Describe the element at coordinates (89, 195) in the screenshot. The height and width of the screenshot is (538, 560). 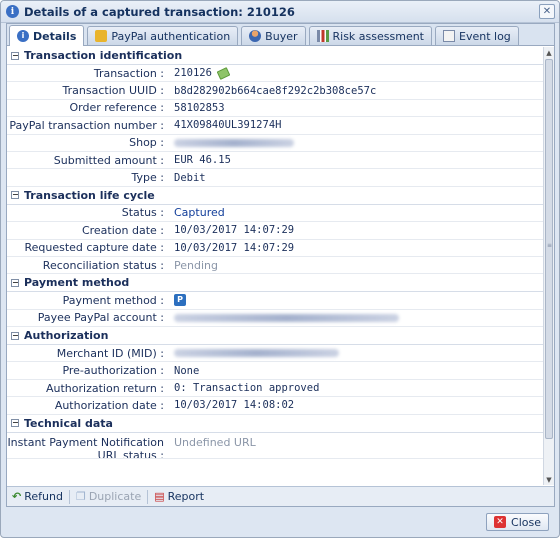
I see `section-title: Transaction life cycle` at that location.